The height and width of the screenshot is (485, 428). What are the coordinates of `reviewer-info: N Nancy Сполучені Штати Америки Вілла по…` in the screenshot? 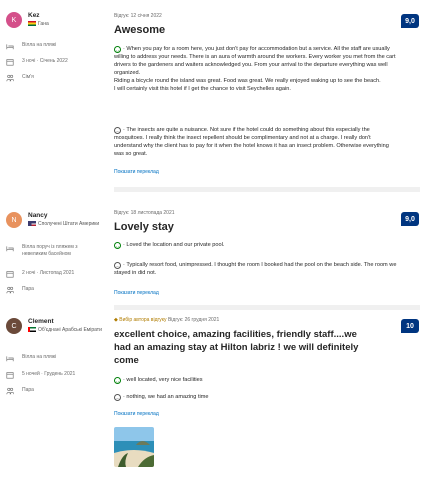 It's located at (56, 258).